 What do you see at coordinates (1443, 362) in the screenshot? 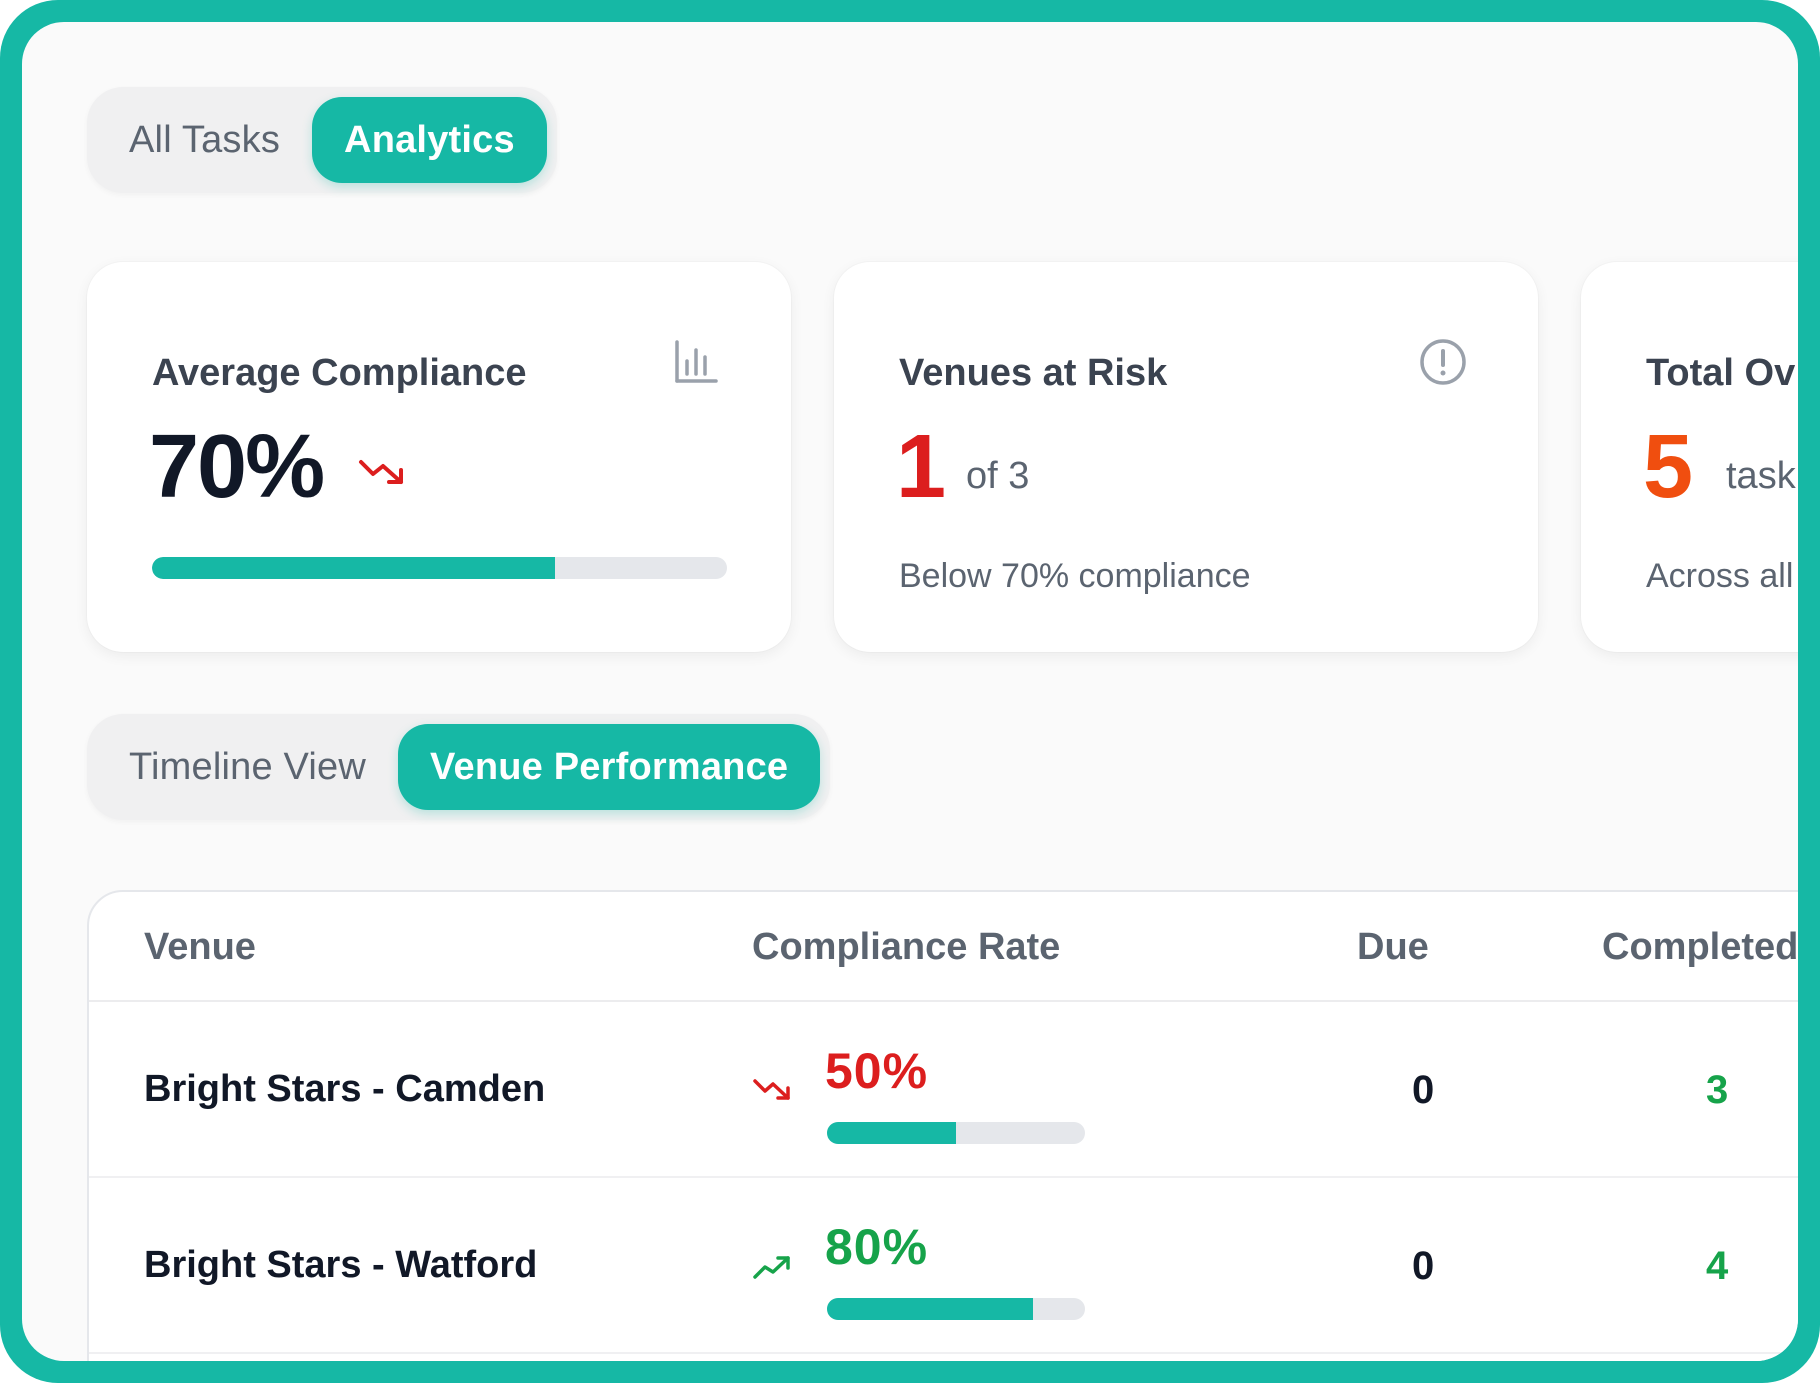
I see `alert-circle-icon` at bounding box center [1443, 362].